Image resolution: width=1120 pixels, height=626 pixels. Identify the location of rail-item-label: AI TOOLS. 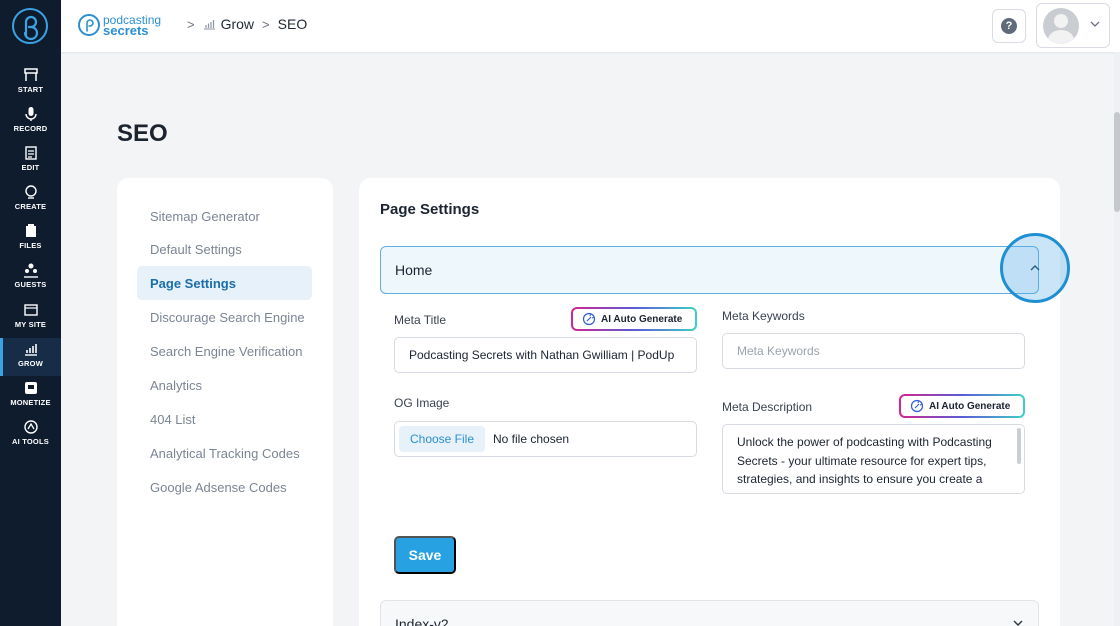
(30, 441).